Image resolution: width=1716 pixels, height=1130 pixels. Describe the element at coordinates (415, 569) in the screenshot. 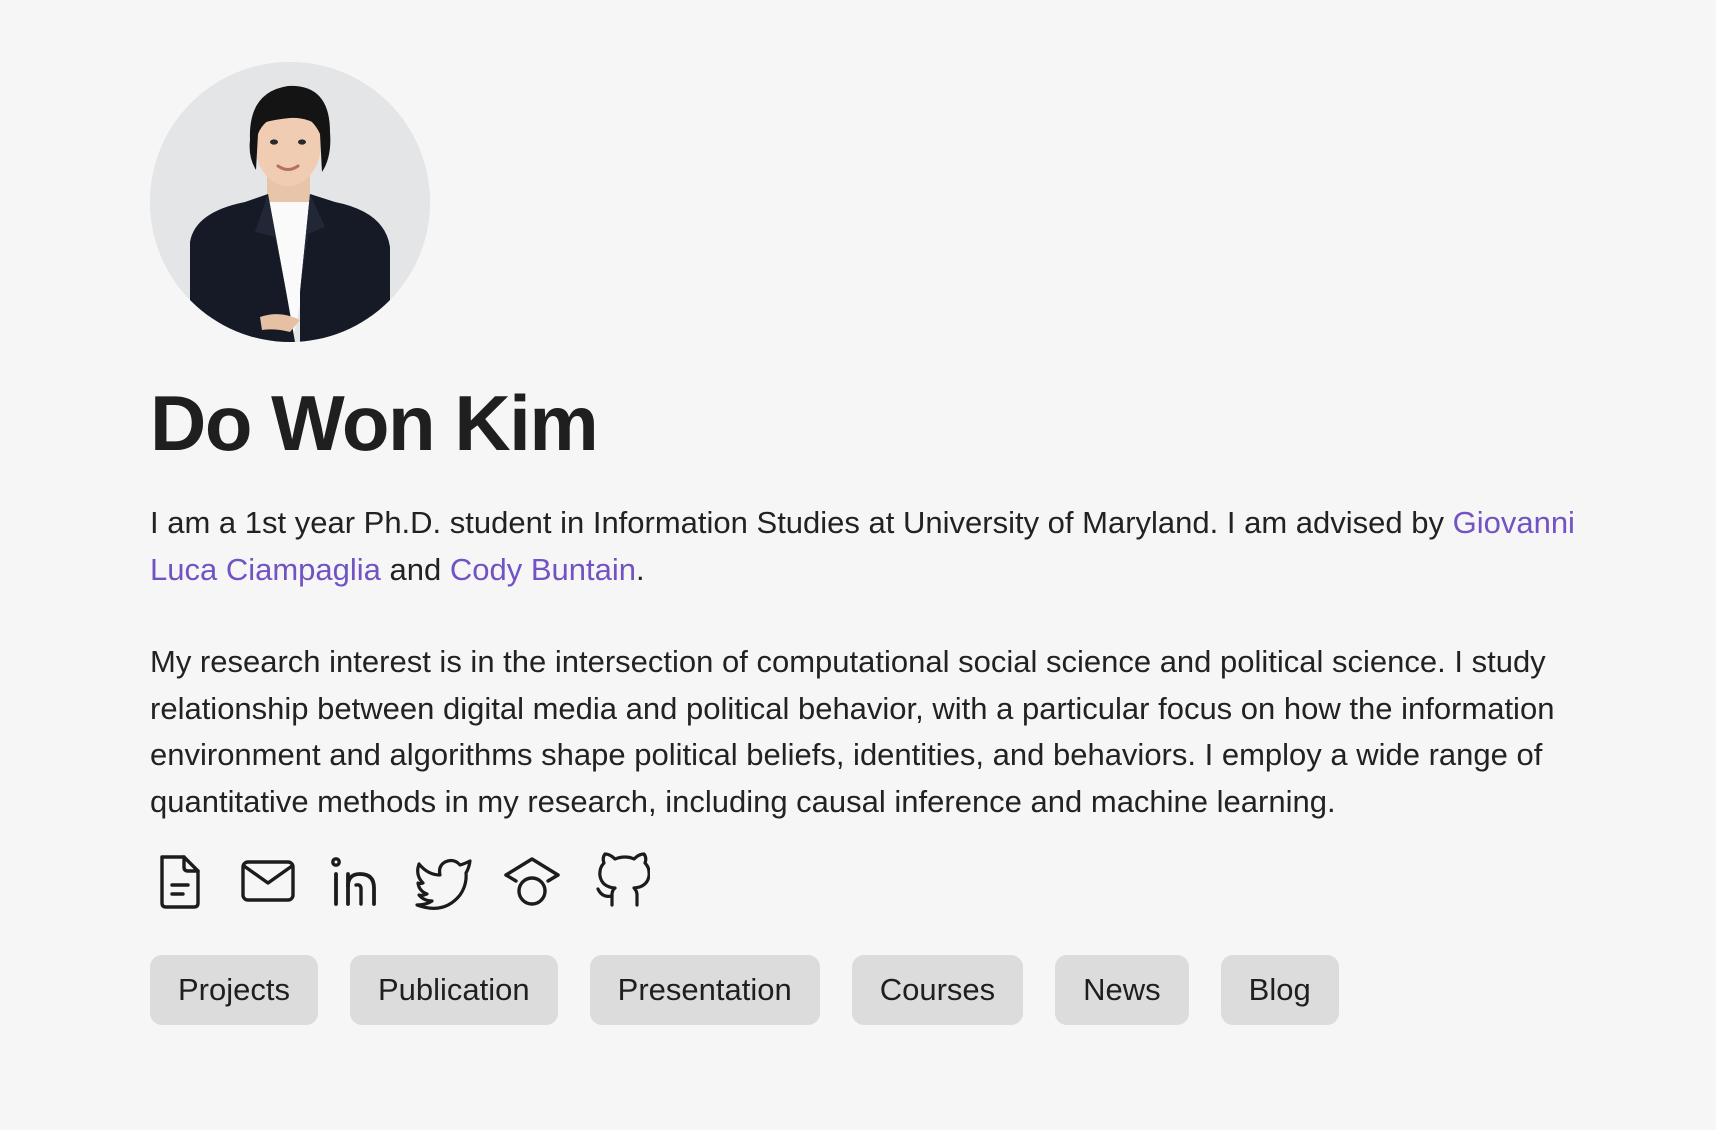

I see `bio-and-text: and` at that location.